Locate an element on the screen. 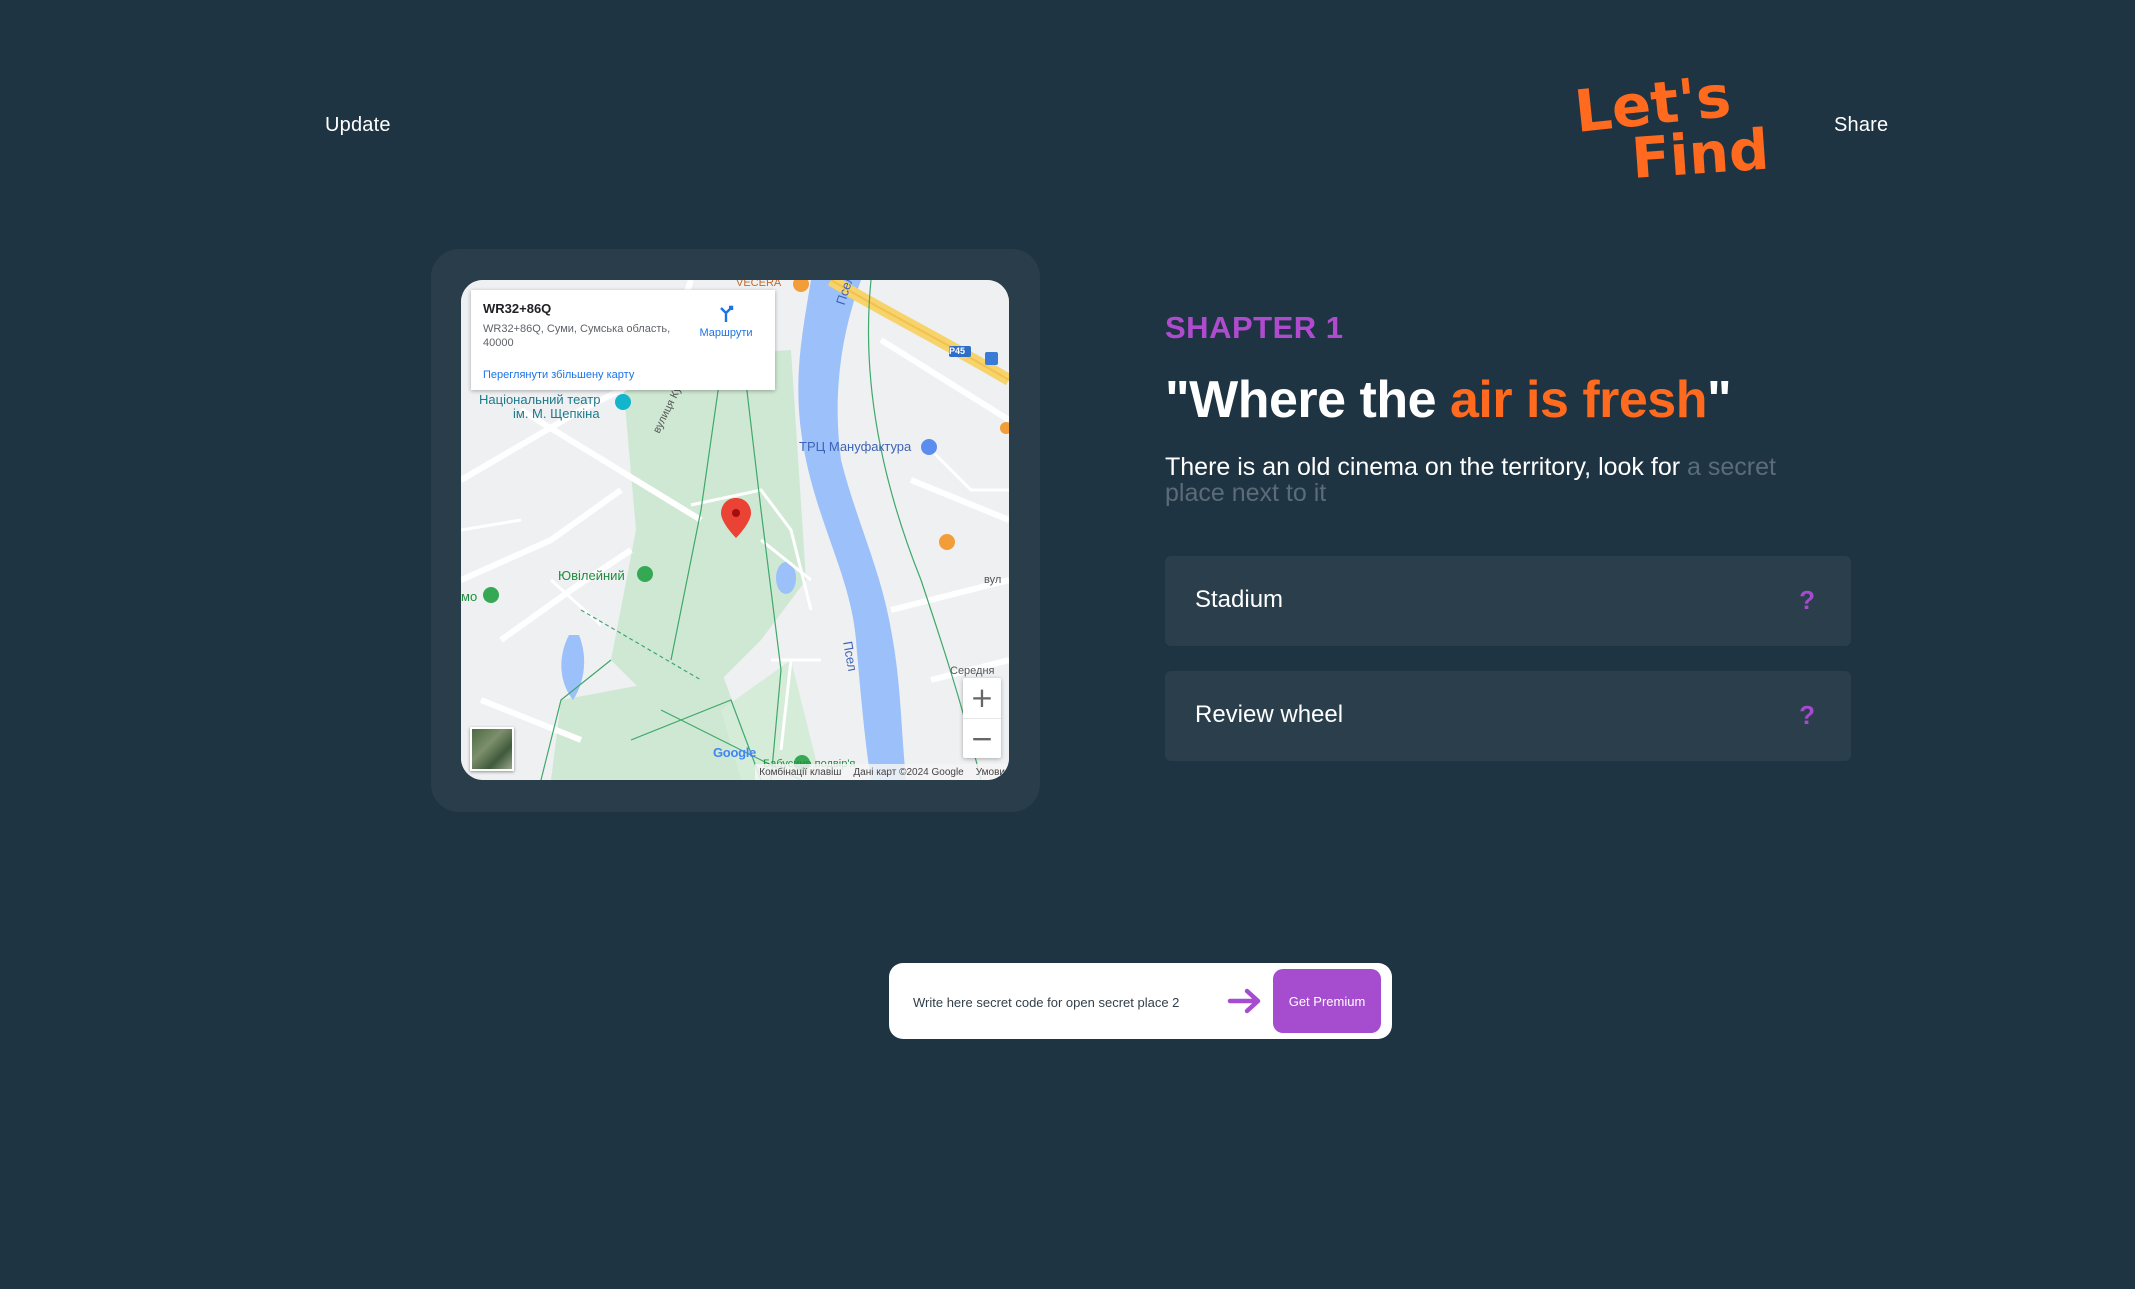 This screenshot has width=2135, height=1289. road-badge: P45 is located at coordinates (957, 351).